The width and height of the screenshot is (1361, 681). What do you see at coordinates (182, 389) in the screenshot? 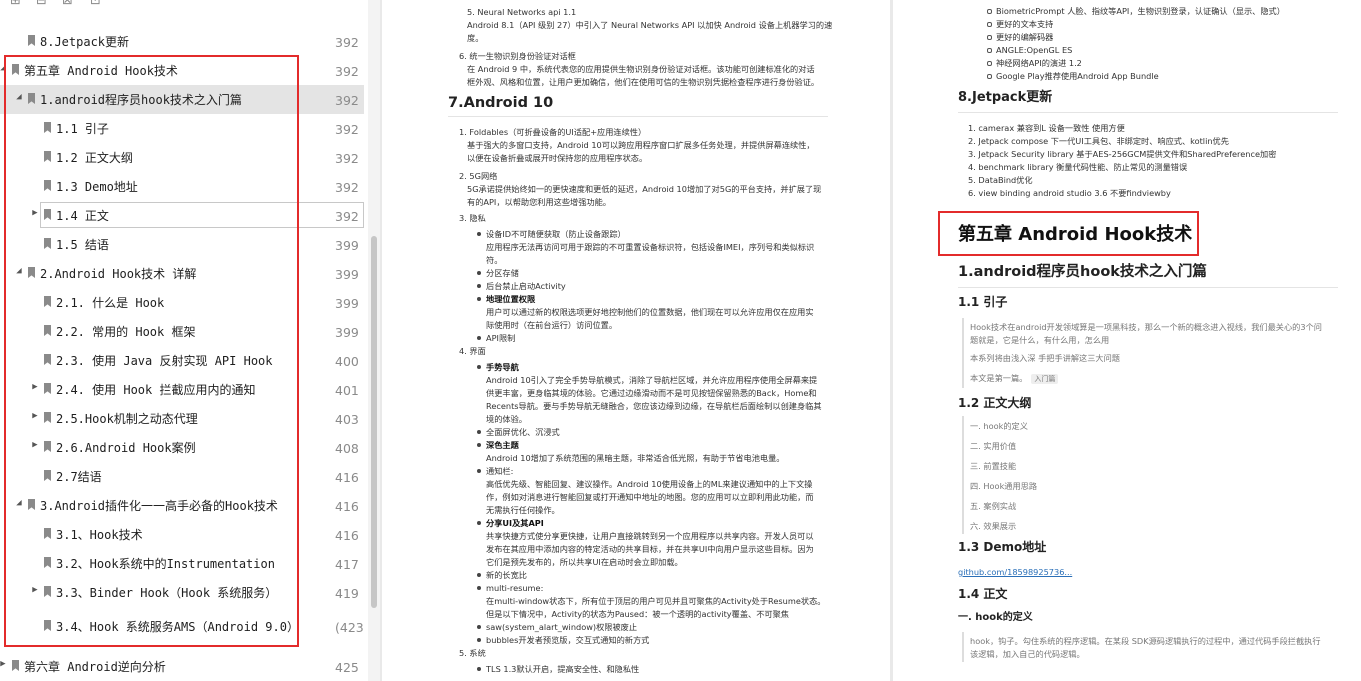
I see `outline-item: ▶ 2.4. 使用 Hook 拦截应用内的通知 401` at bounding box center [182, 389].